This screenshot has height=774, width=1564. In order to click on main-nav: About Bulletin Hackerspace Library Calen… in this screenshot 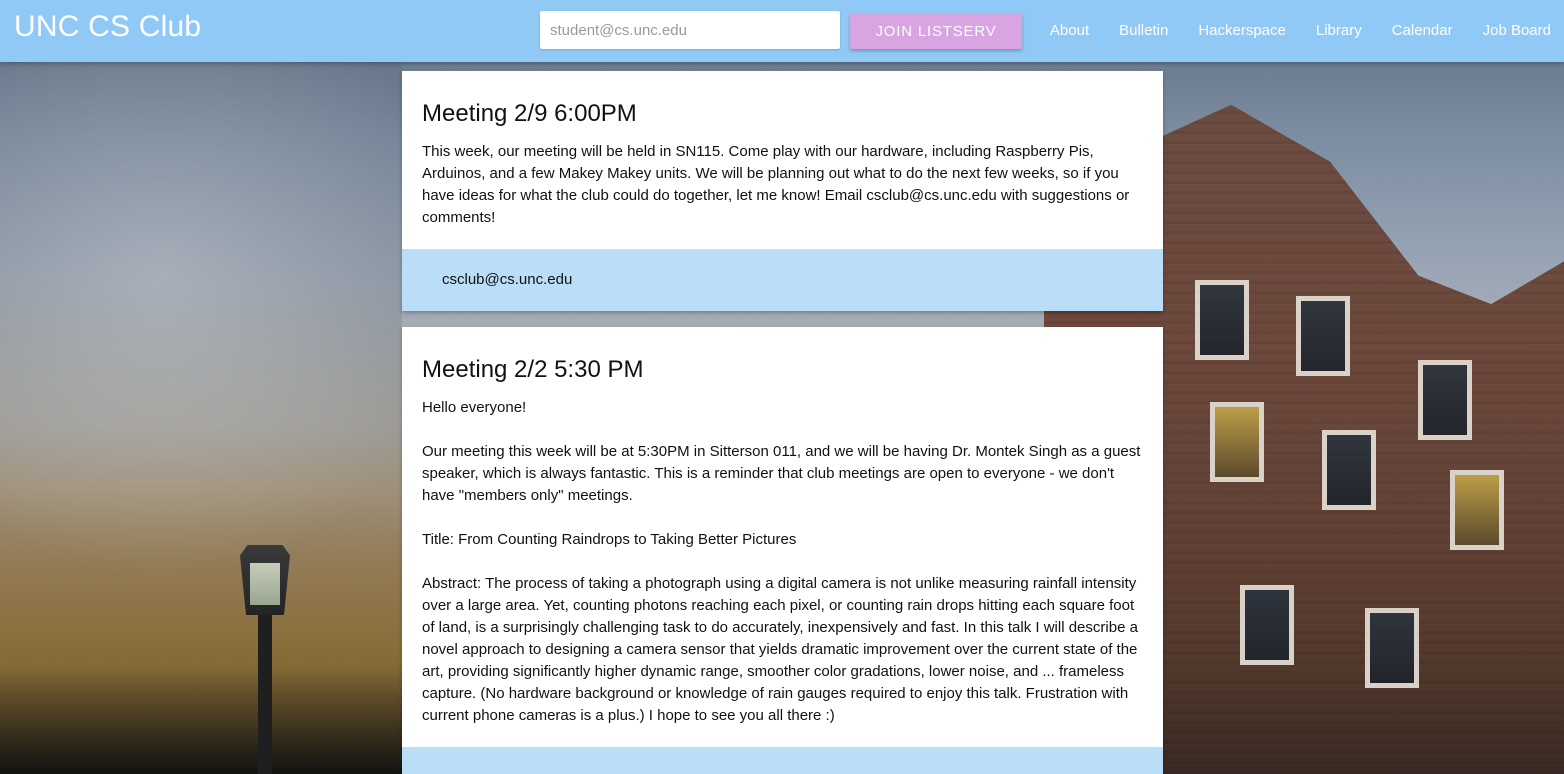, I will do `click(1299, 31)`.